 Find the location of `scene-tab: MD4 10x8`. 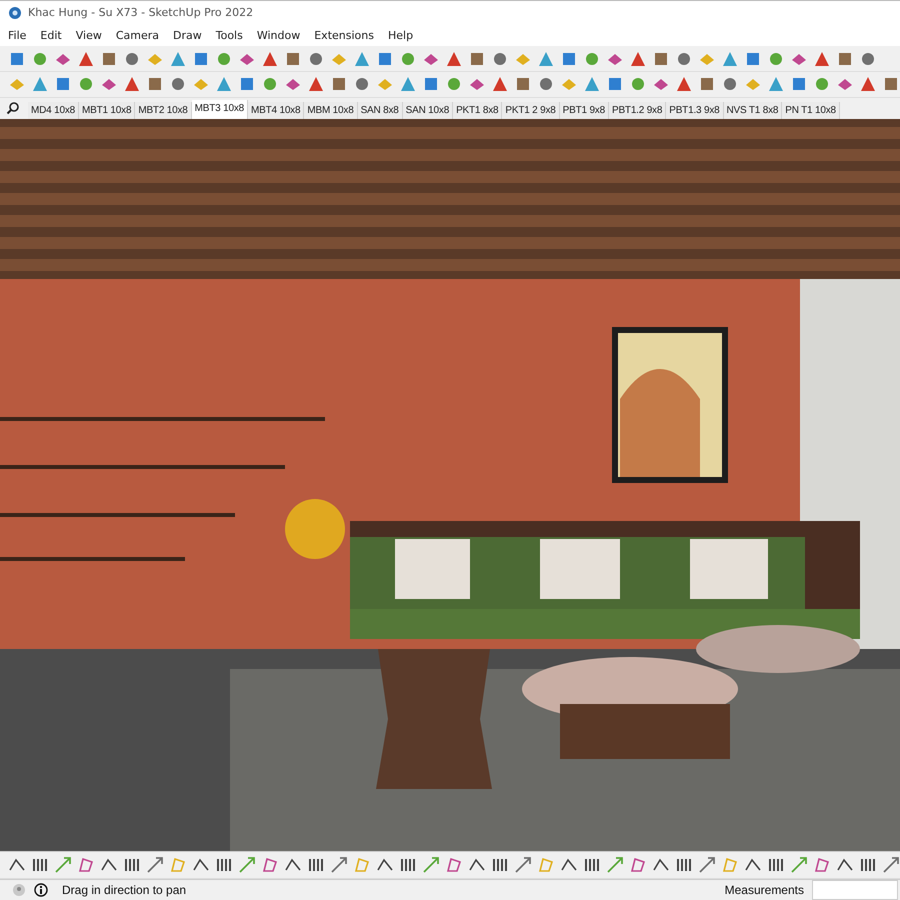

scene-tab: MD4 10x8 is located at coordinates (53, 111).